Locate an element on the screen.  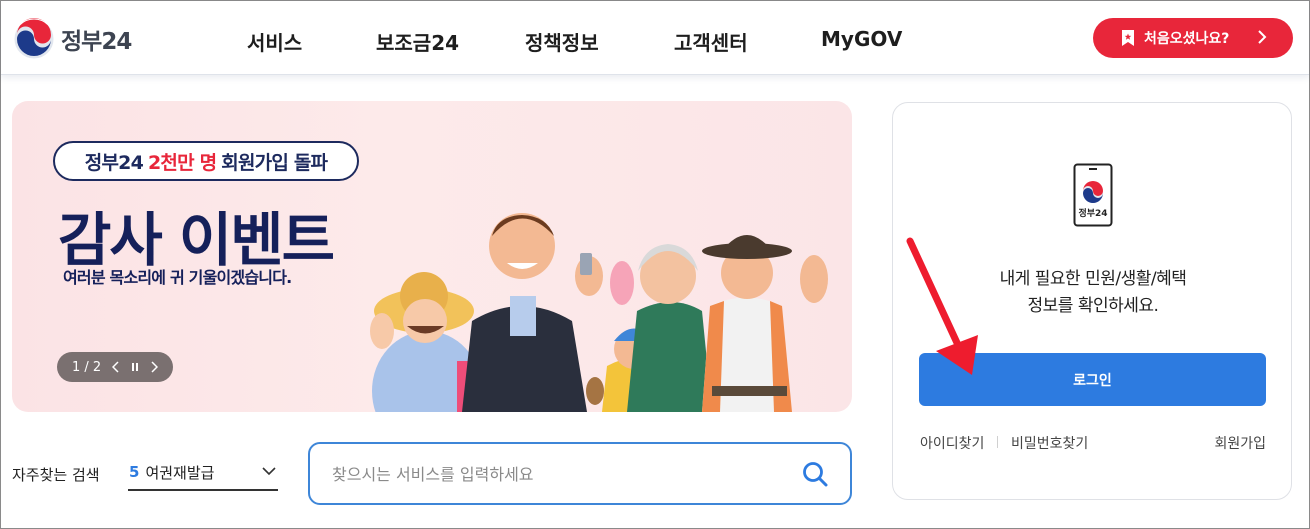
milestone-pill: 정부24 2천만 명 회원가입 돌파 is located at coordinates (206, 161).